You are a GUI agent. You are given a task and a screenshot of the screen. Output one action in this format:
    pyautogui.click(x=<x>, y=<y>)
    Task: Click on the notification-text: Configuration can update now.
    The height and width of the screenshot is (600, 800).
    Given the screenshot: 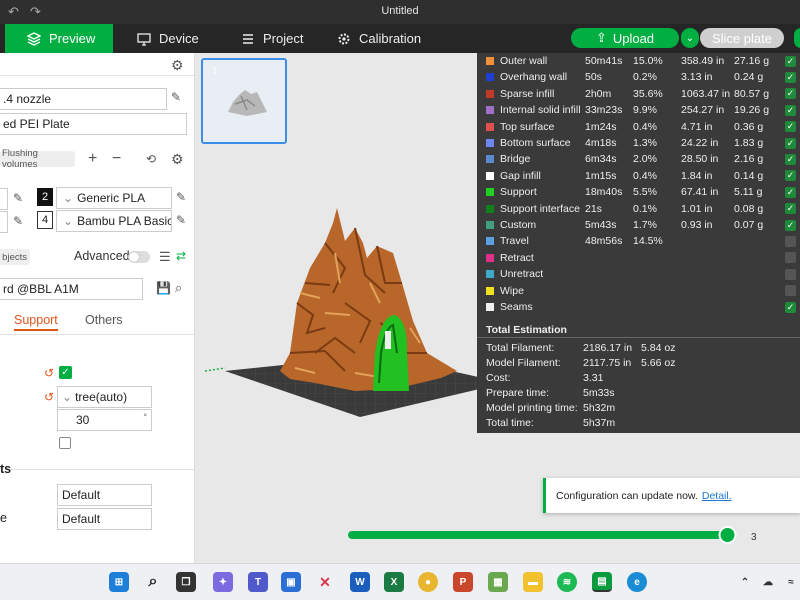 What is the action you would take?
    pyautogui.click(x=627, y=495)
    